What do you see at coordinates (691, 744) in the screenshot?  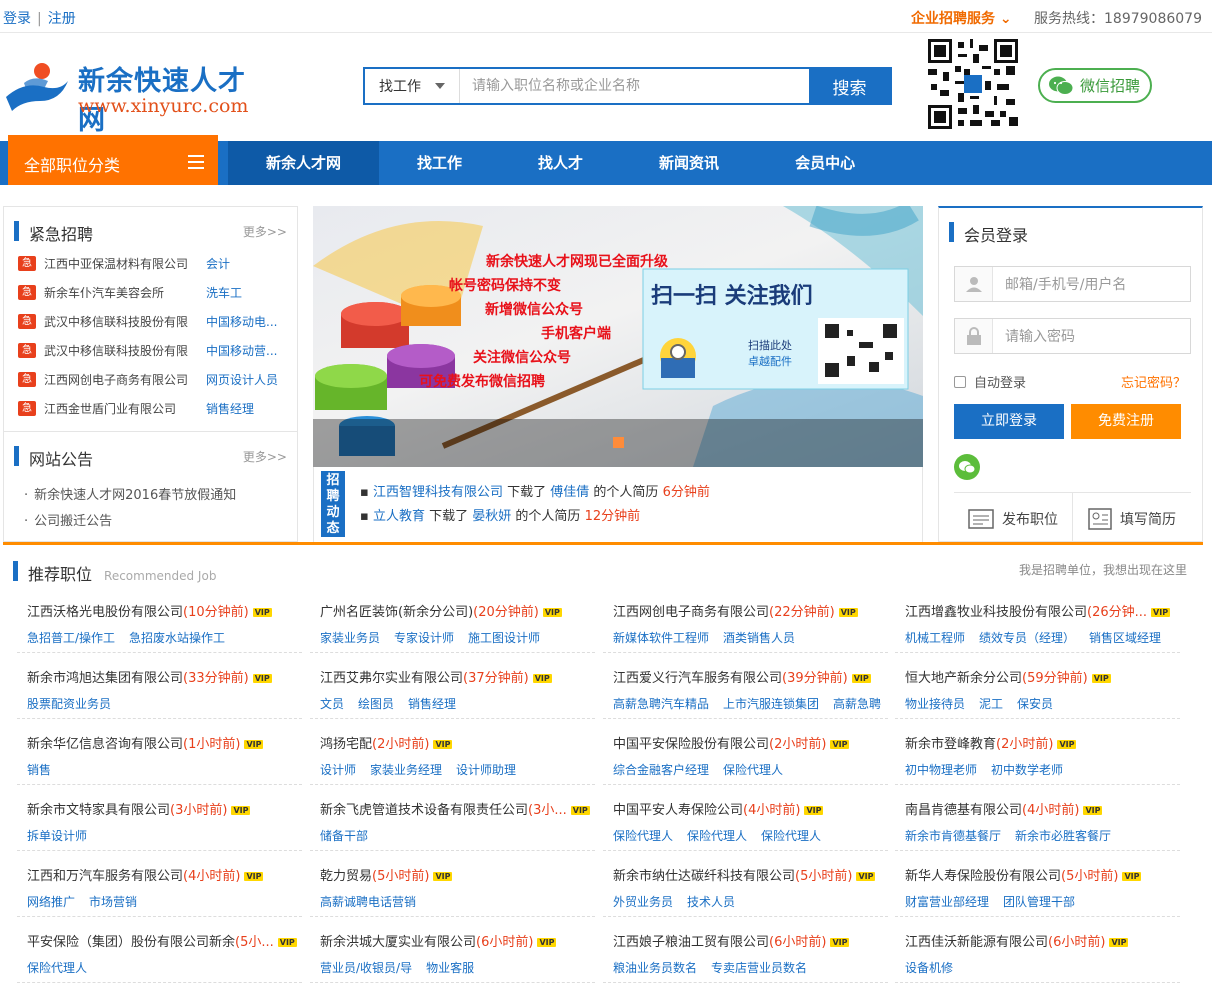 I see `company-link: 中国平安保险股份有限公司` at bounding box center [691, 744].